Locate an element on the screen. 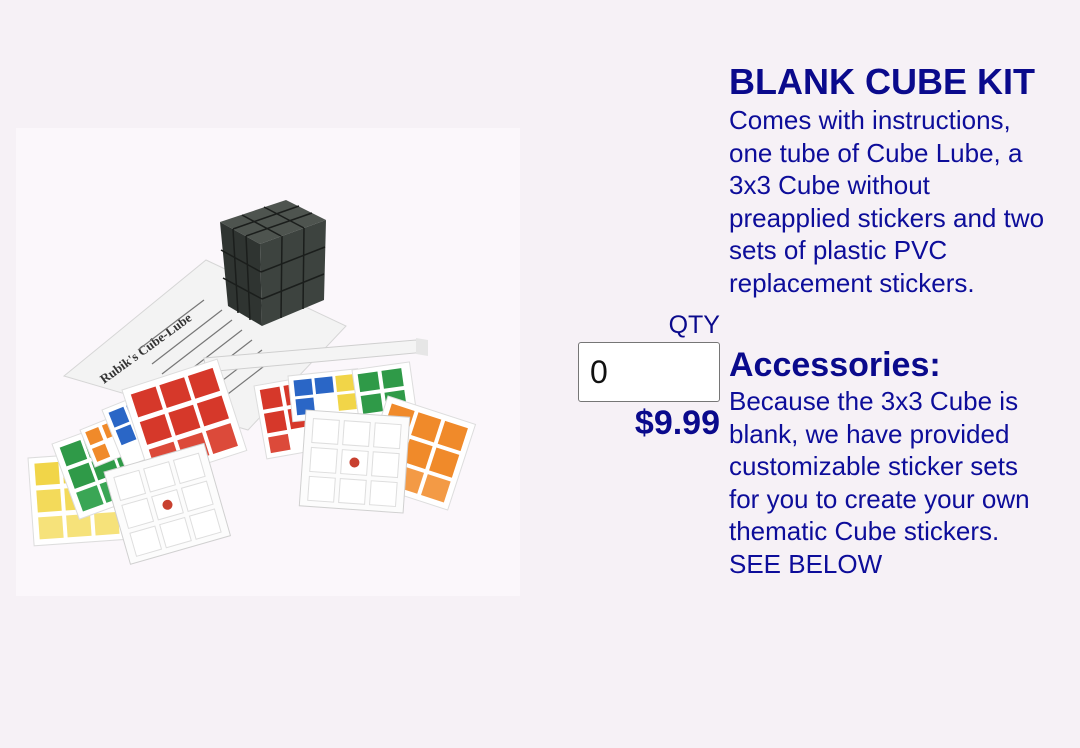  quantity-input is located at coordinates (649, 372).